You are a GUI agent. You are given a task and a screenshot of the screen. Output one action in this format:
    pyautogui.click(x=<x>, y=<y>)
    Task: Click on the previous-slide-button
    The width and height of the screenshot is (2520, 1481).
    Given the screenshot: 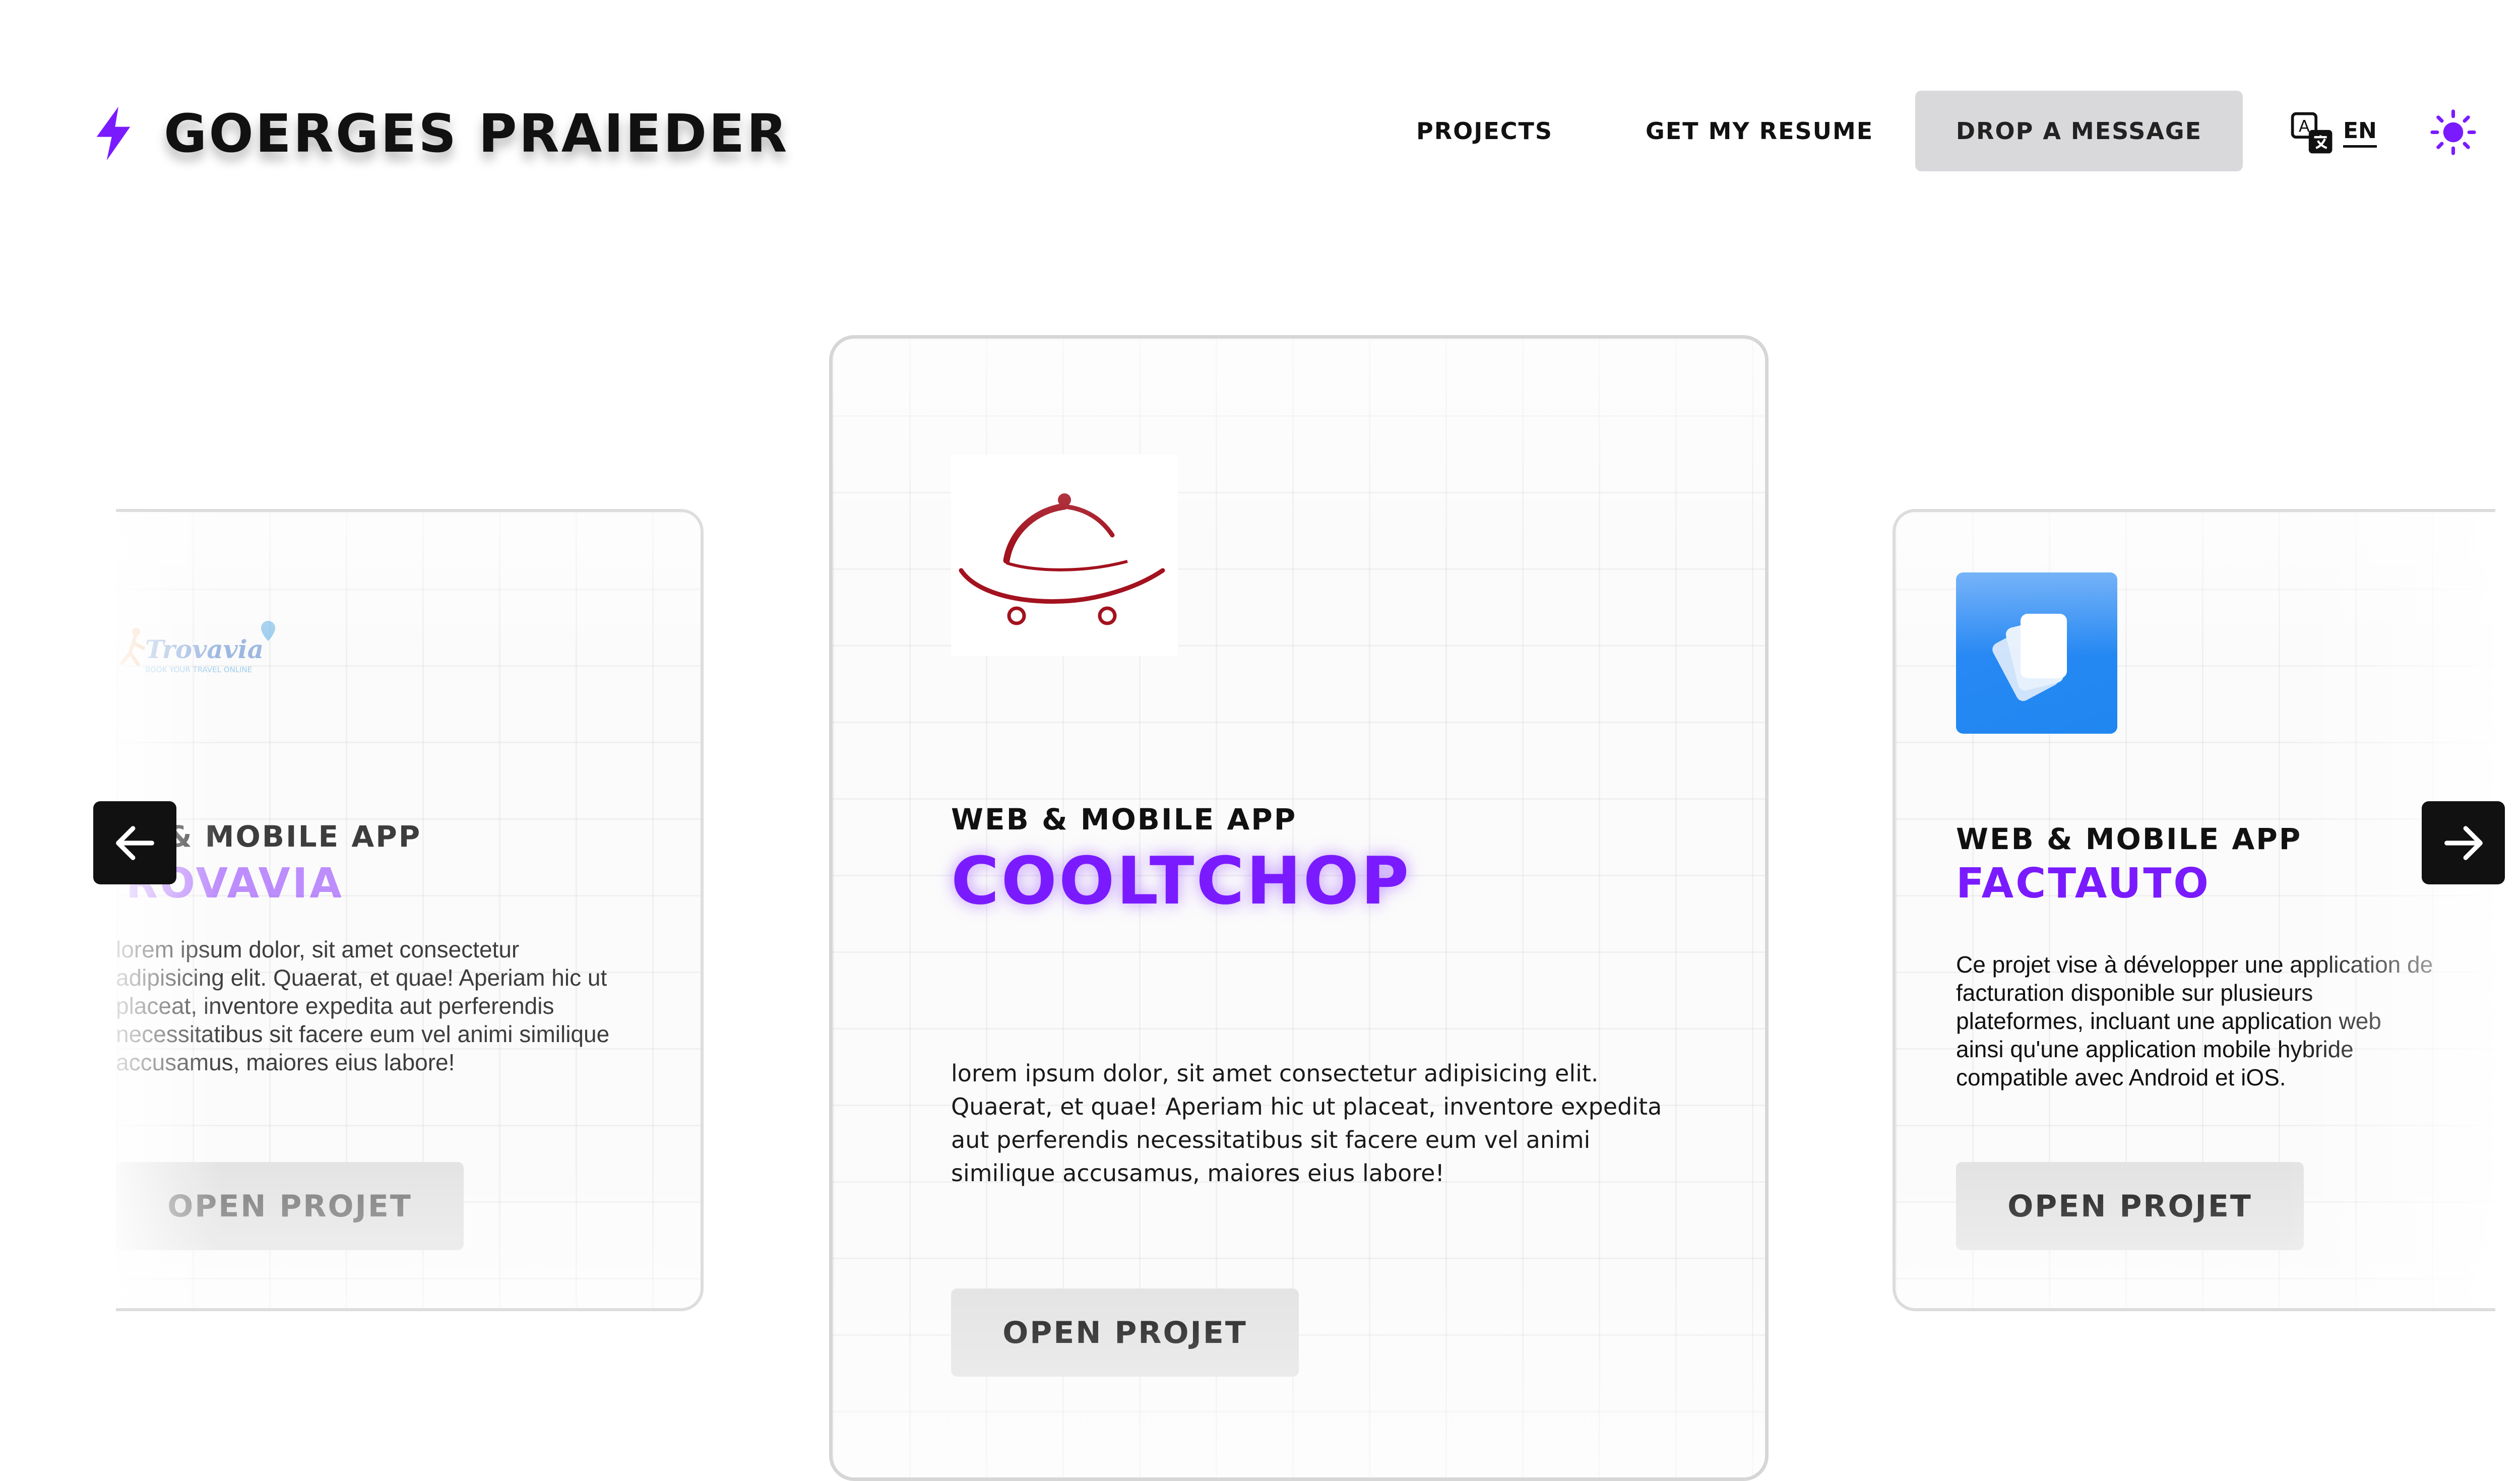 What is the action you would take?
    pyautogui.click(x=135, y=842)
    